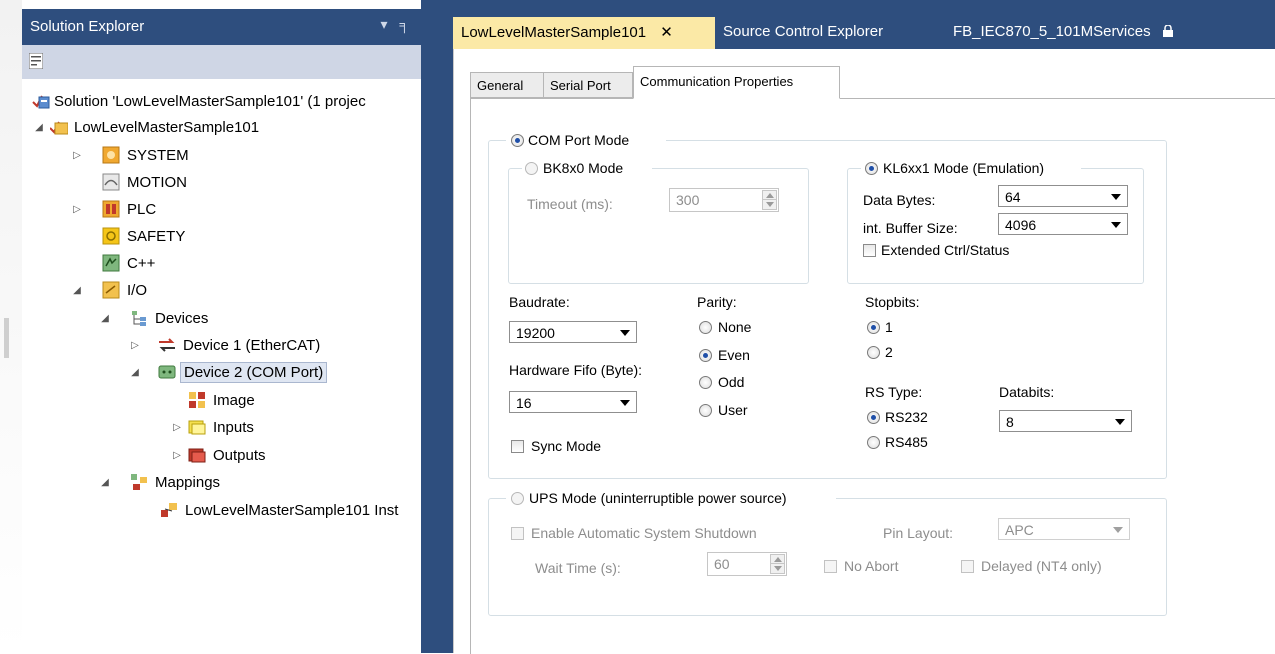 The width and height of the screenshot is (1275, 654). Describe the element at coordinates (803, 31) in the screenshot. I see `doc-tab-label: Source Control Explorer` at that location.